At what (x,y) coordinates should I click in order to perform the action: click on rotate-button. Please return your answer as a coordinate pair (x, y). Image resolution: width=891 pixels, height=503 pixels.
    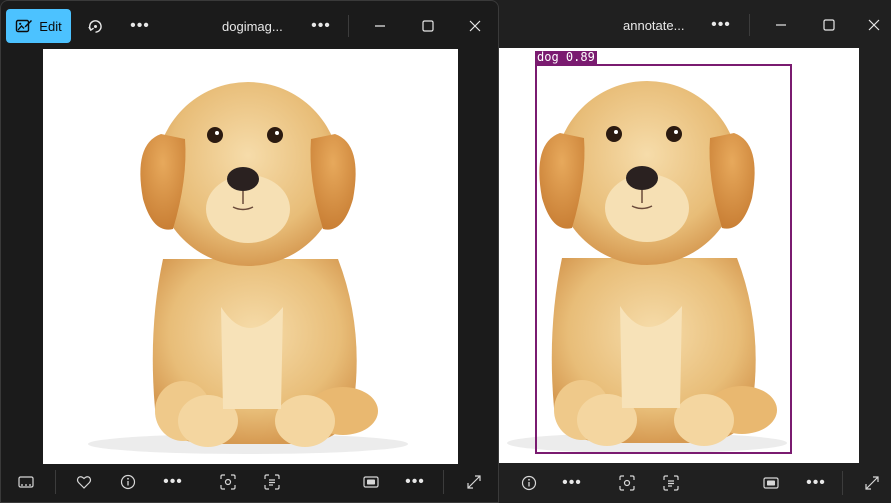
    Looking at the image, I should click on (95, 26).